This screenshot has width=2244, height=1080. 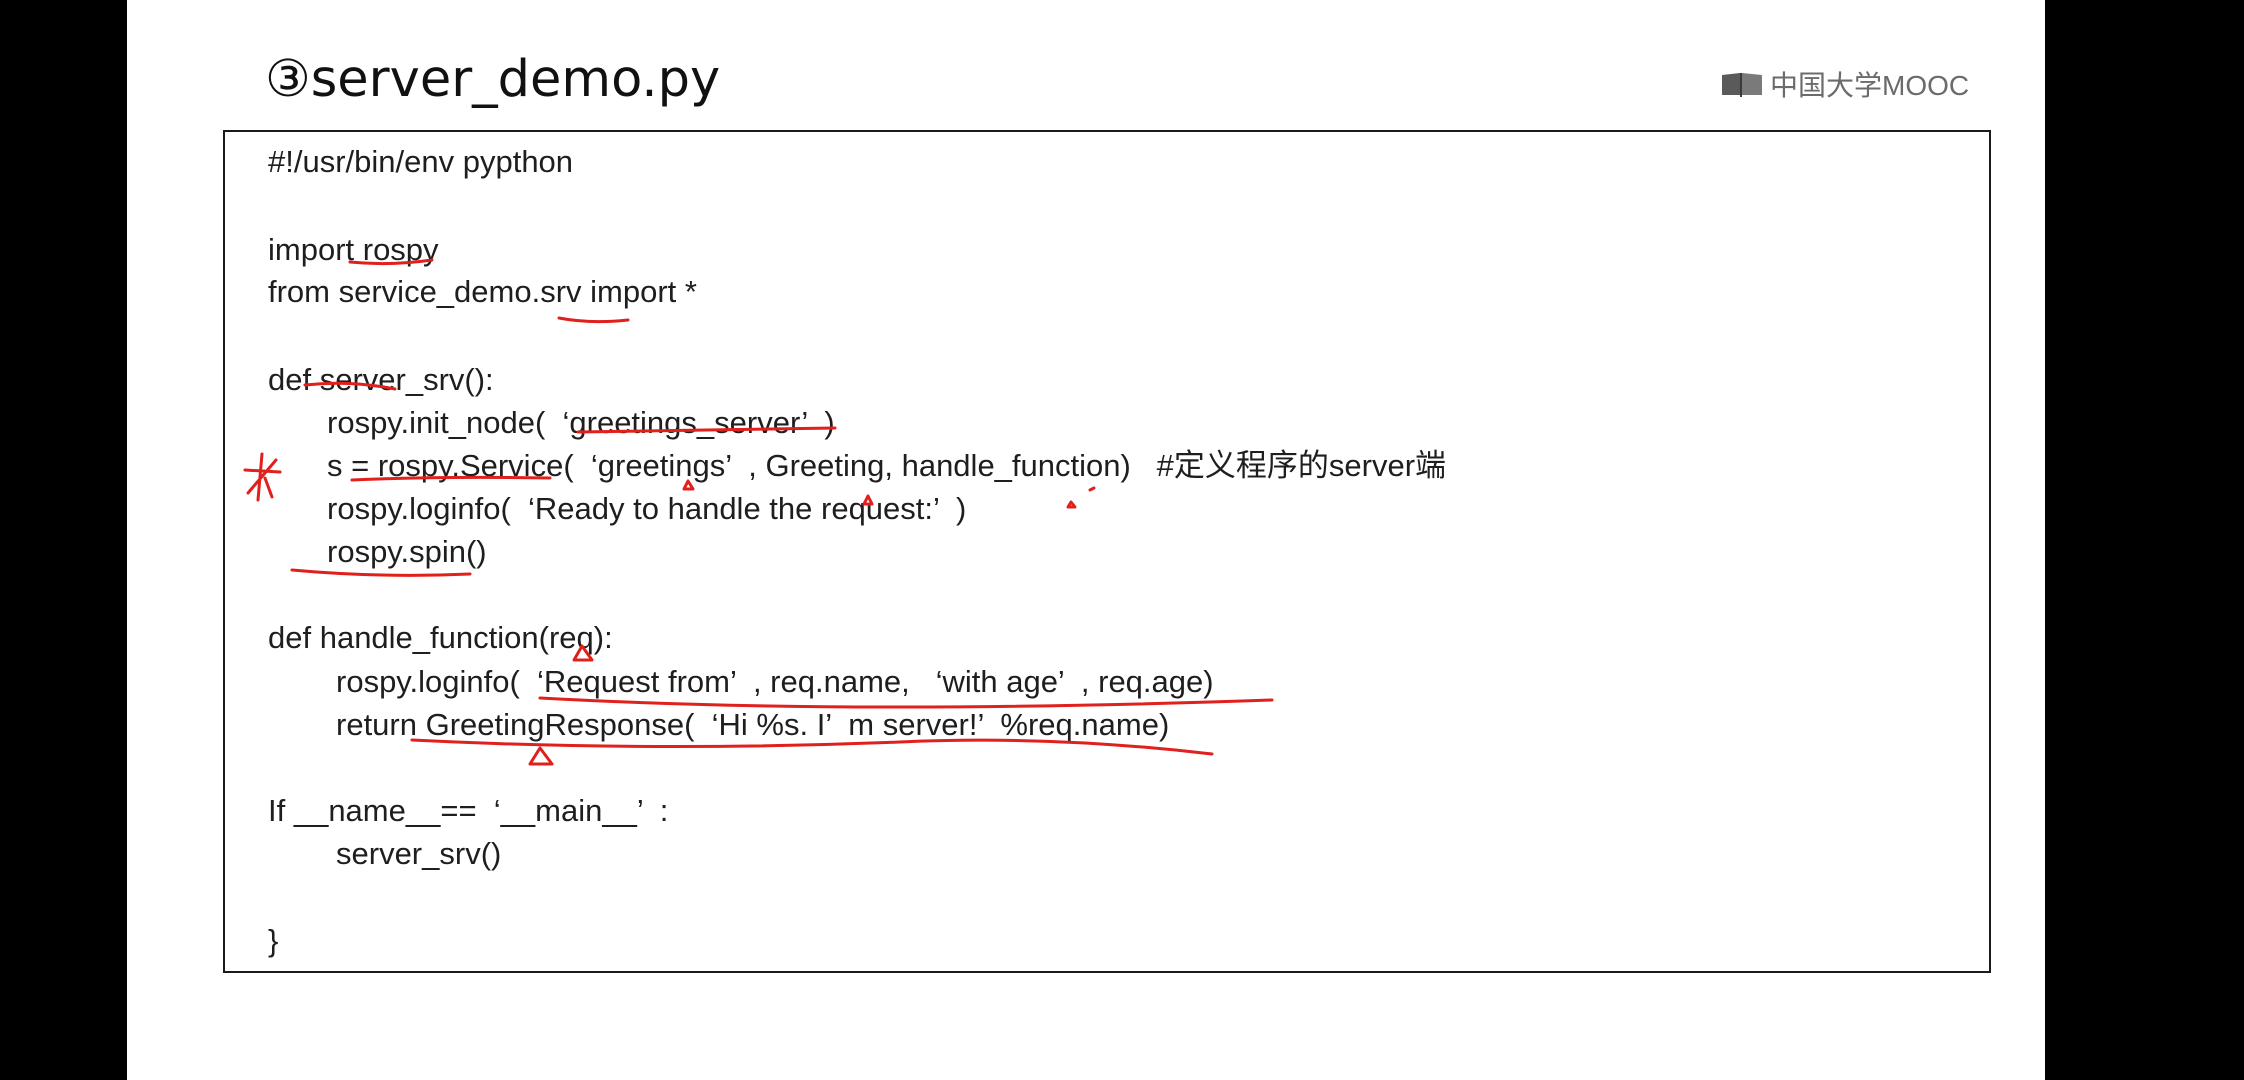 What do you see at coordinates (482, 291) in the screenshot?
I see `code-line-from-import: from service_demo.srv import *` at bounding box center [482, 291].